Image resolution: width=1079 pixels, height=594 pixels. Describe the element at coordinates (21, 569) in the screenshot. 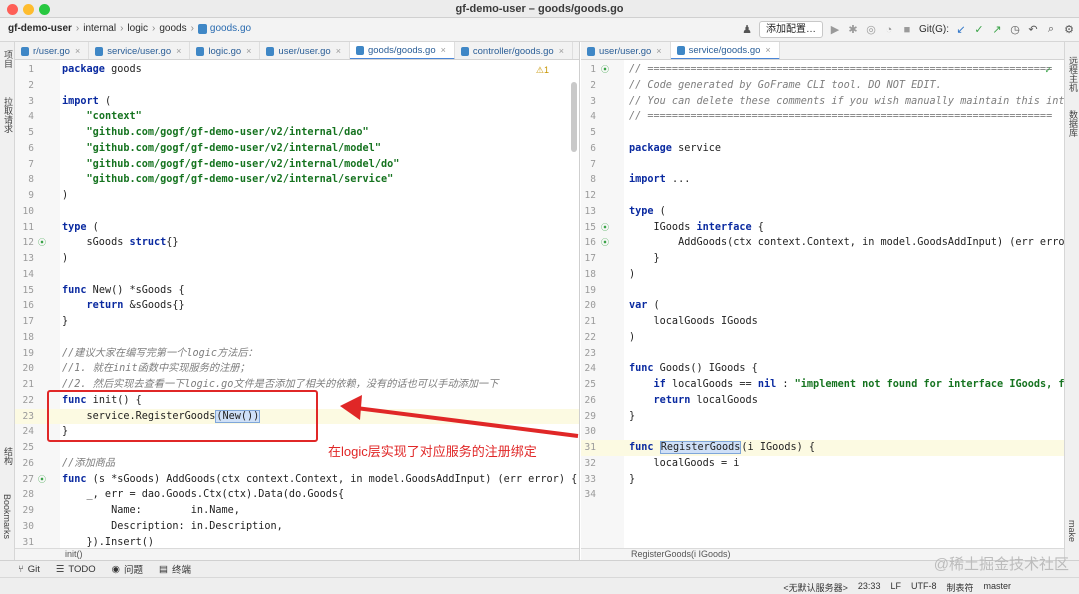

I see `git-branch-icon: ⑂` at that location.